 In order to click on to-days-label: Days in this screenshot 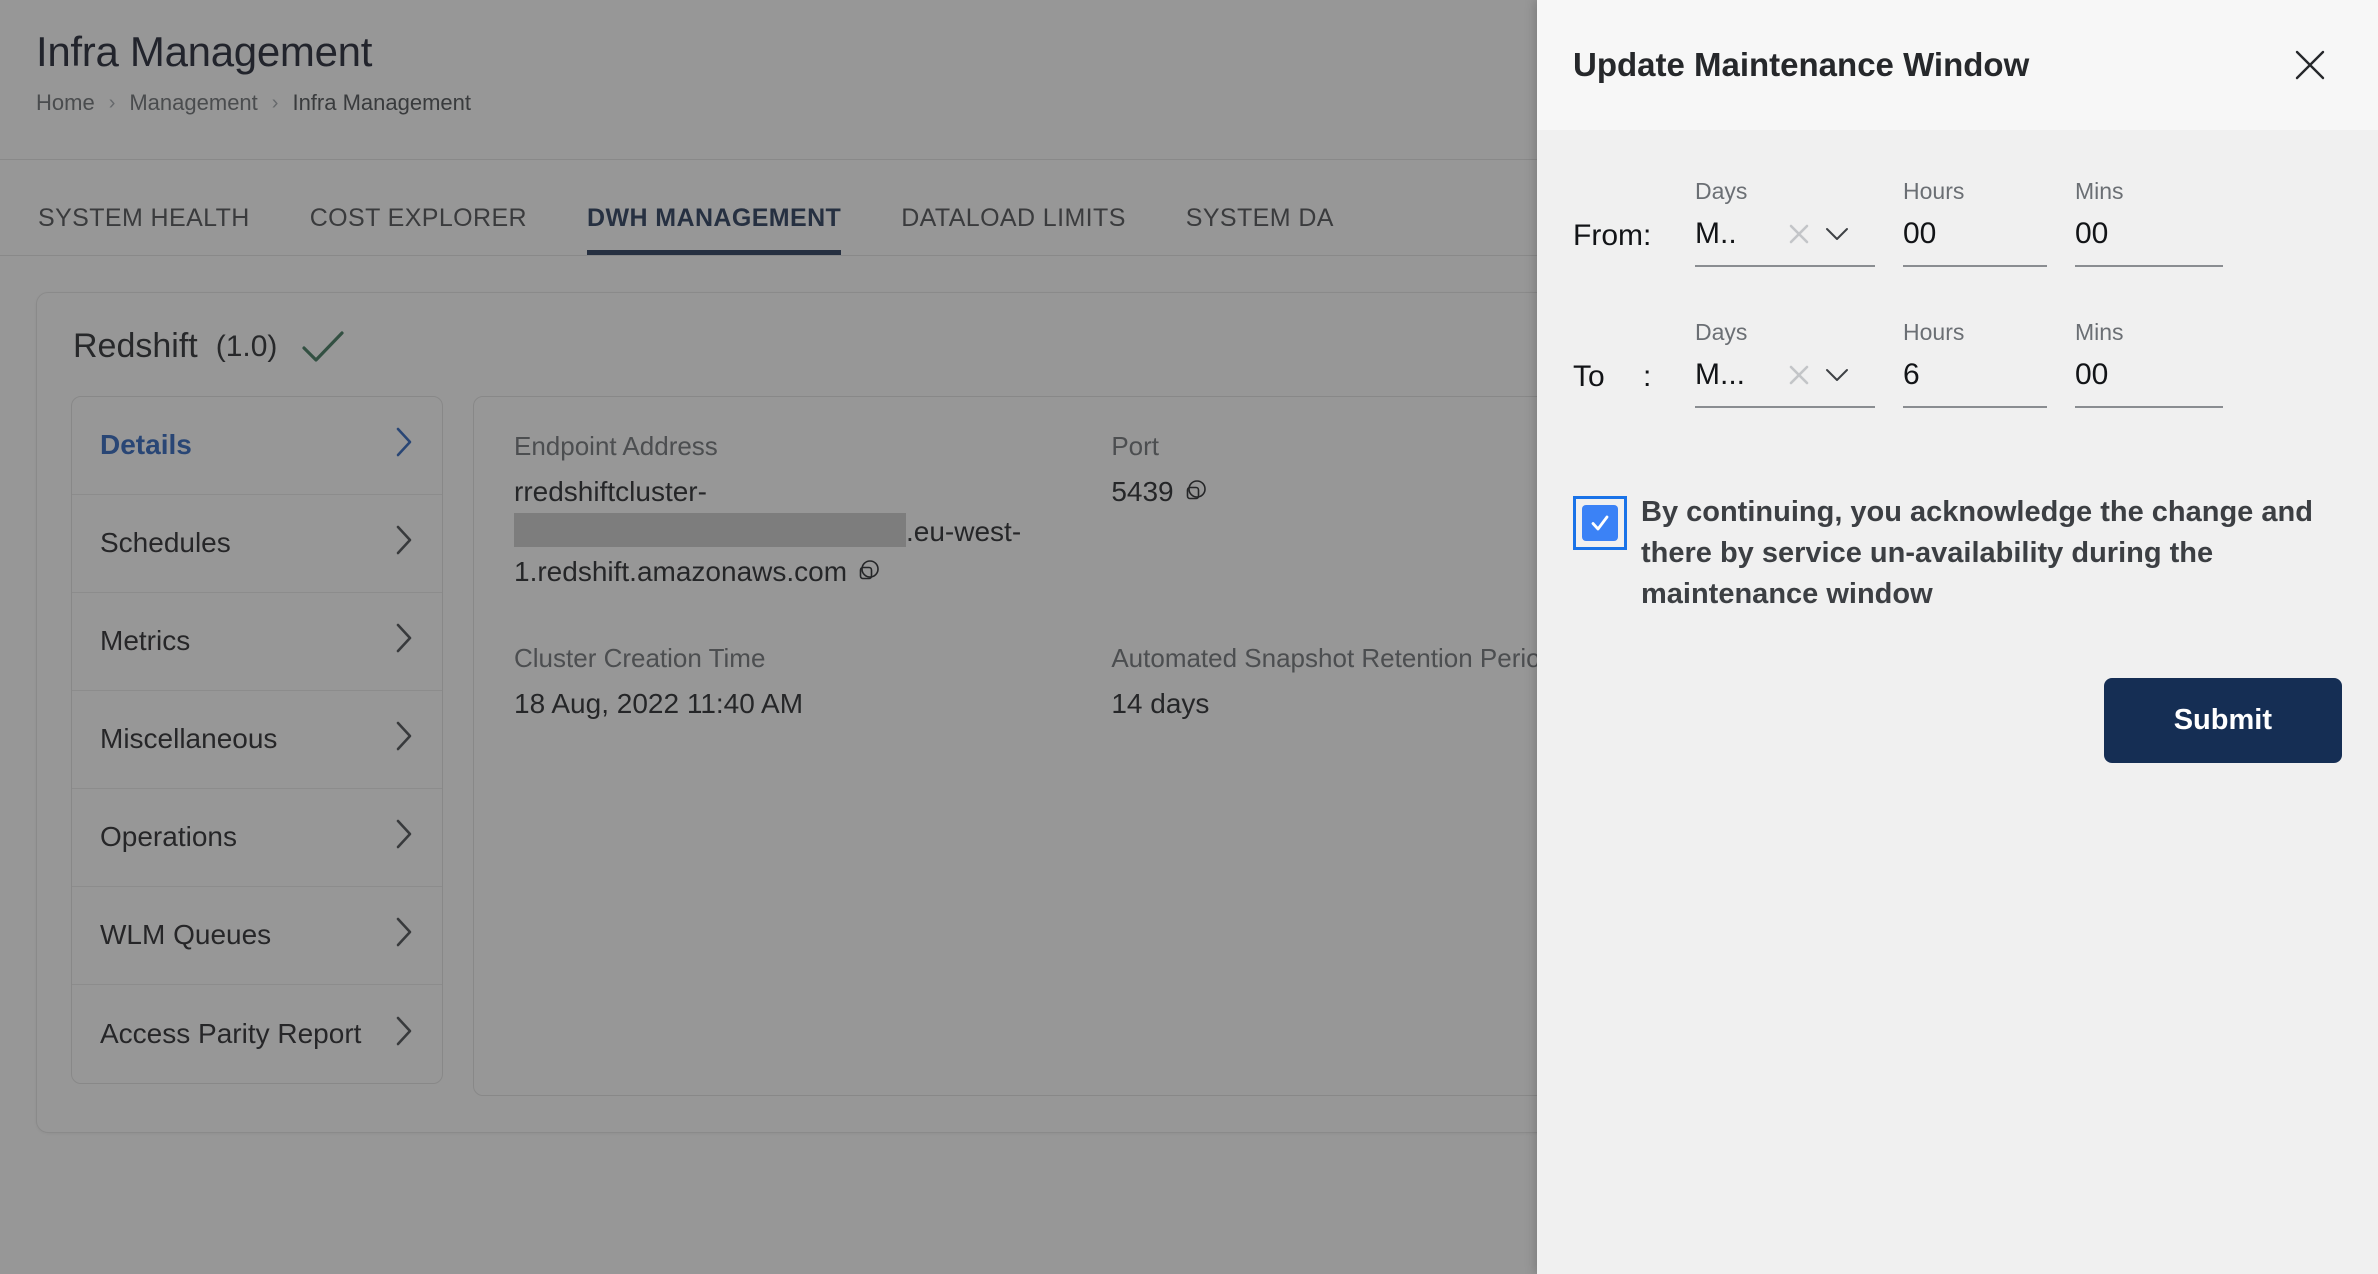, I will do `click(1721, 332)`.